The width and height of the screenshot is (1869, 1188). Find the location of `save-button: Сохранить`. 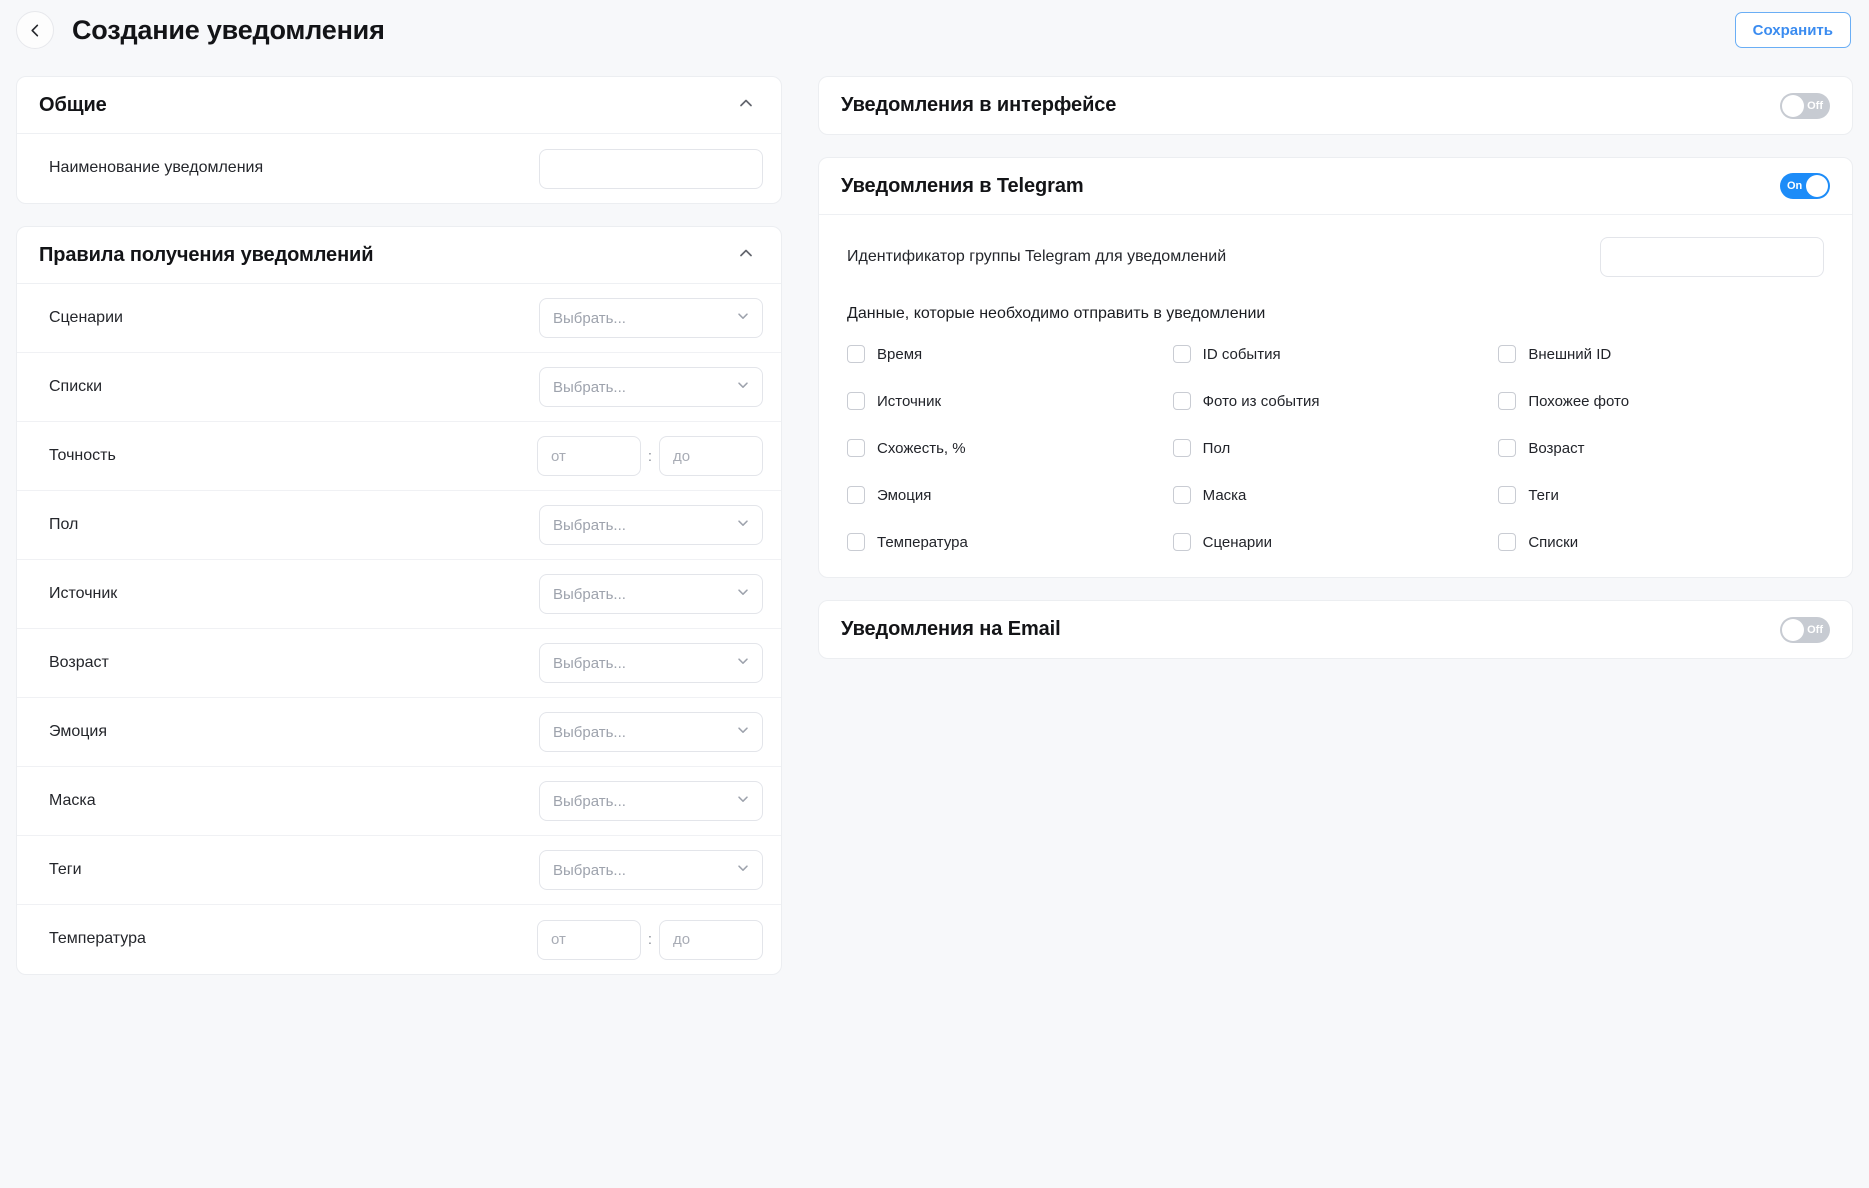

save-button: Сохранить is located at coordinates (1792, 30).